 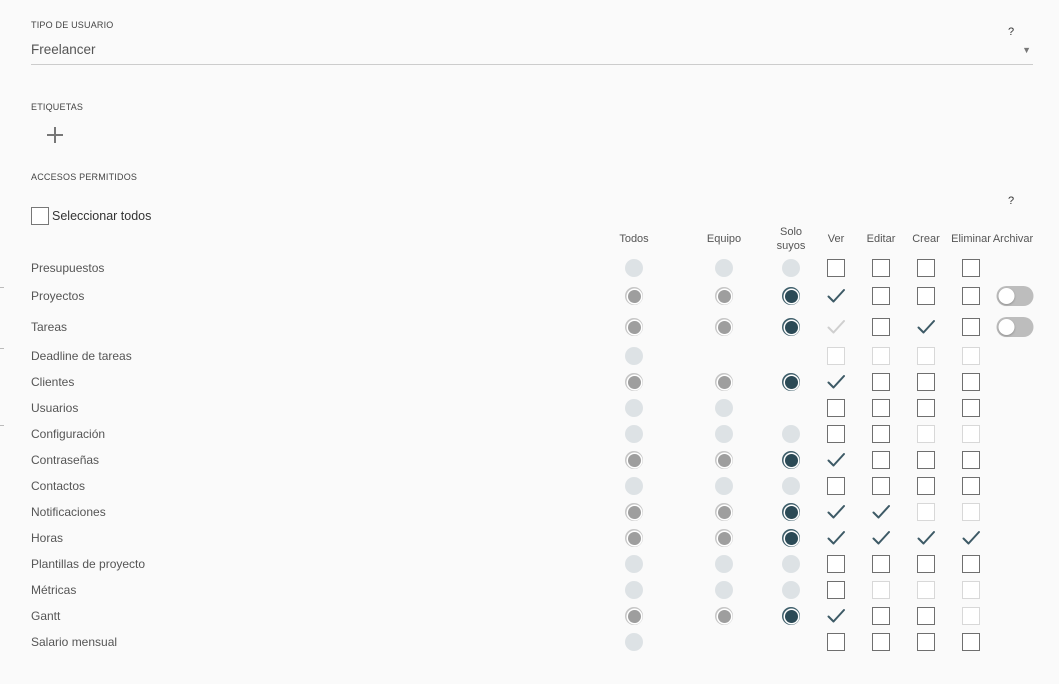 What do you see at coordinates (634, 564) in the screenshot?
I see `radio-todos-plantillas-de-proyecto` at bounding box center [634, 564].